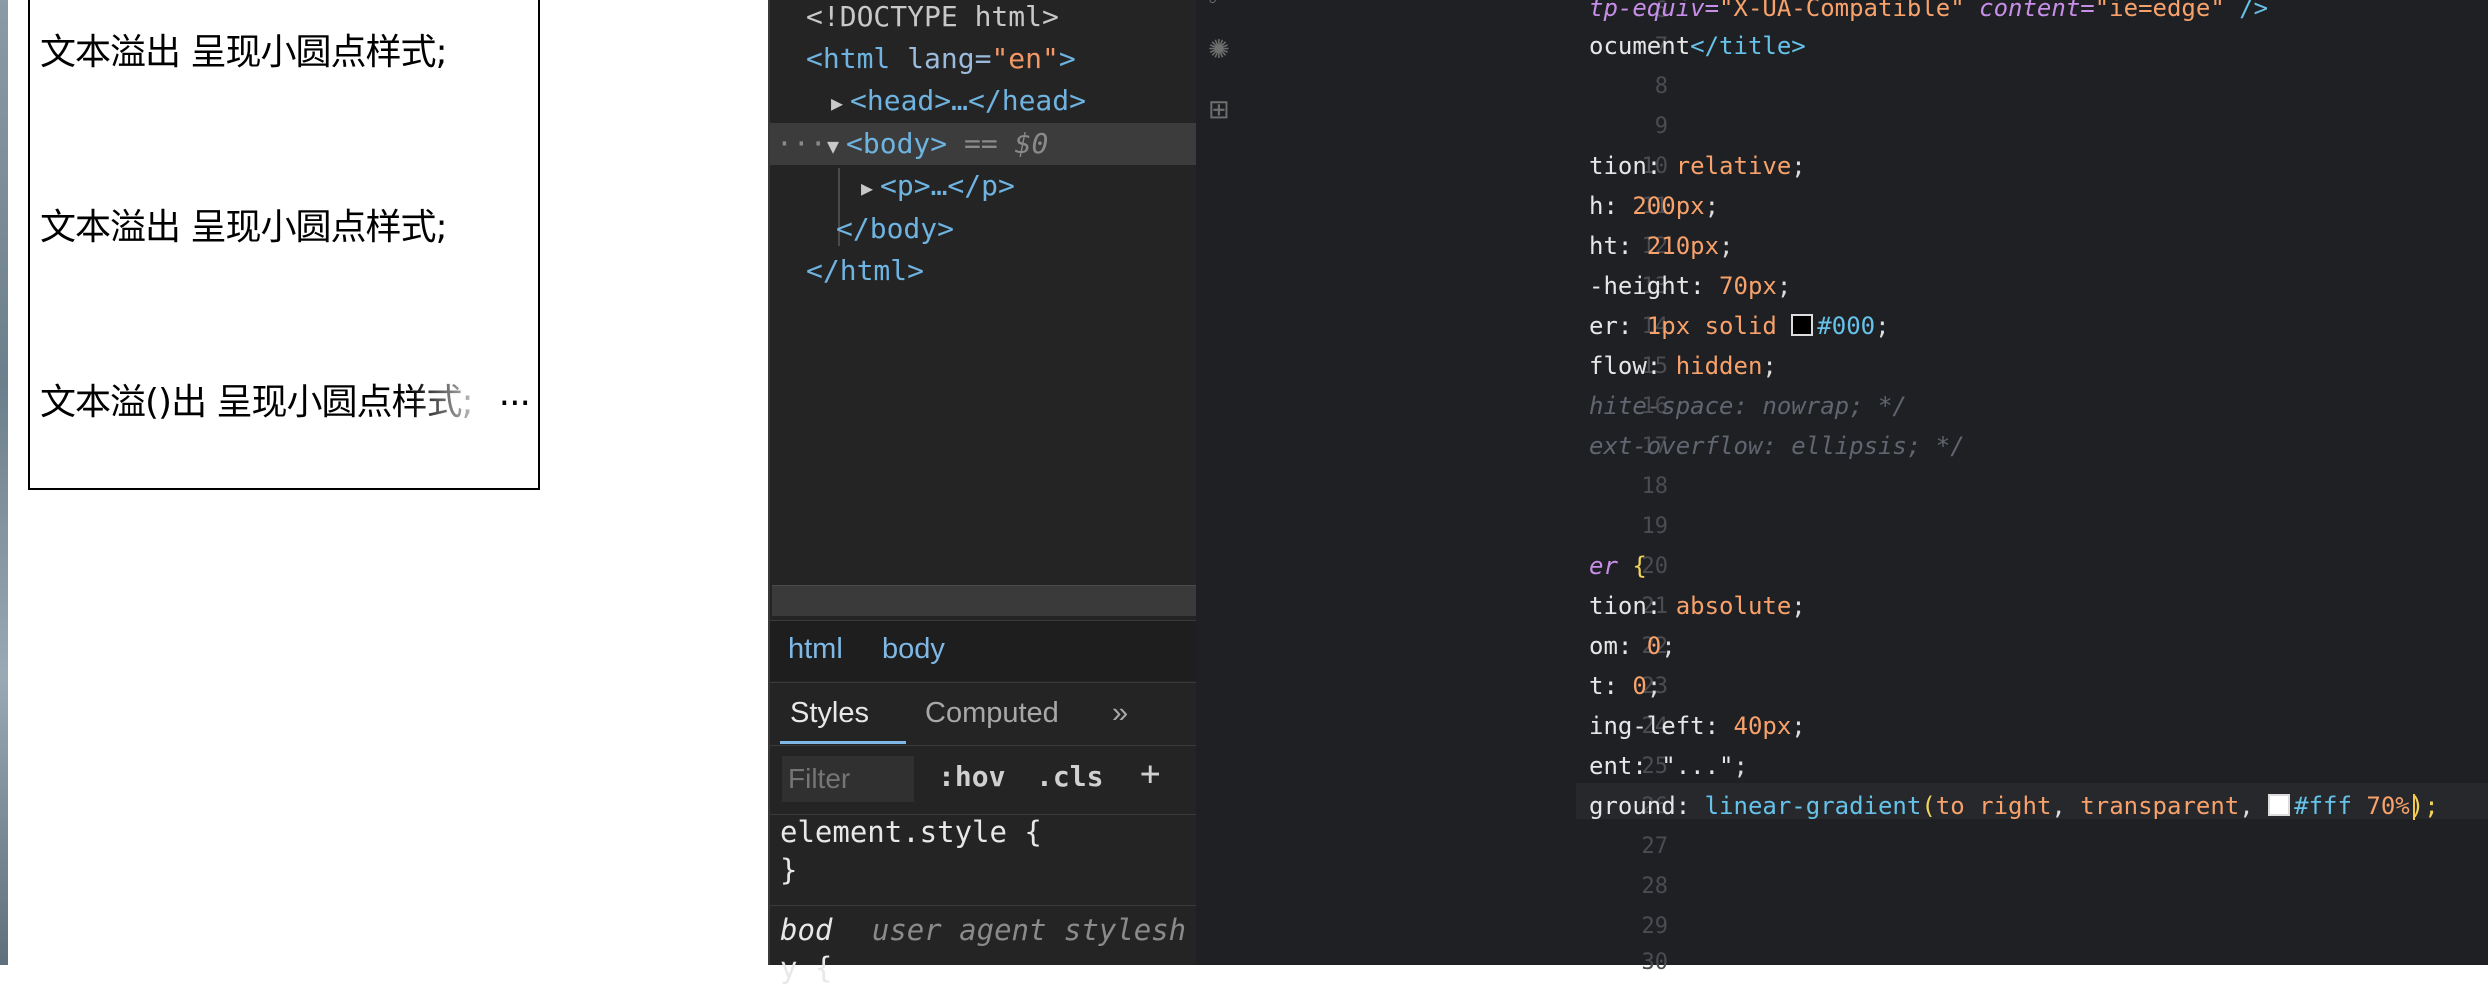 Image resolution: width=2488 pixels, height=985 pixels. What do you see at coordinates (789, 870) in the screenshot?
I see `element-style-close: }` at bounding box center [789, 870].